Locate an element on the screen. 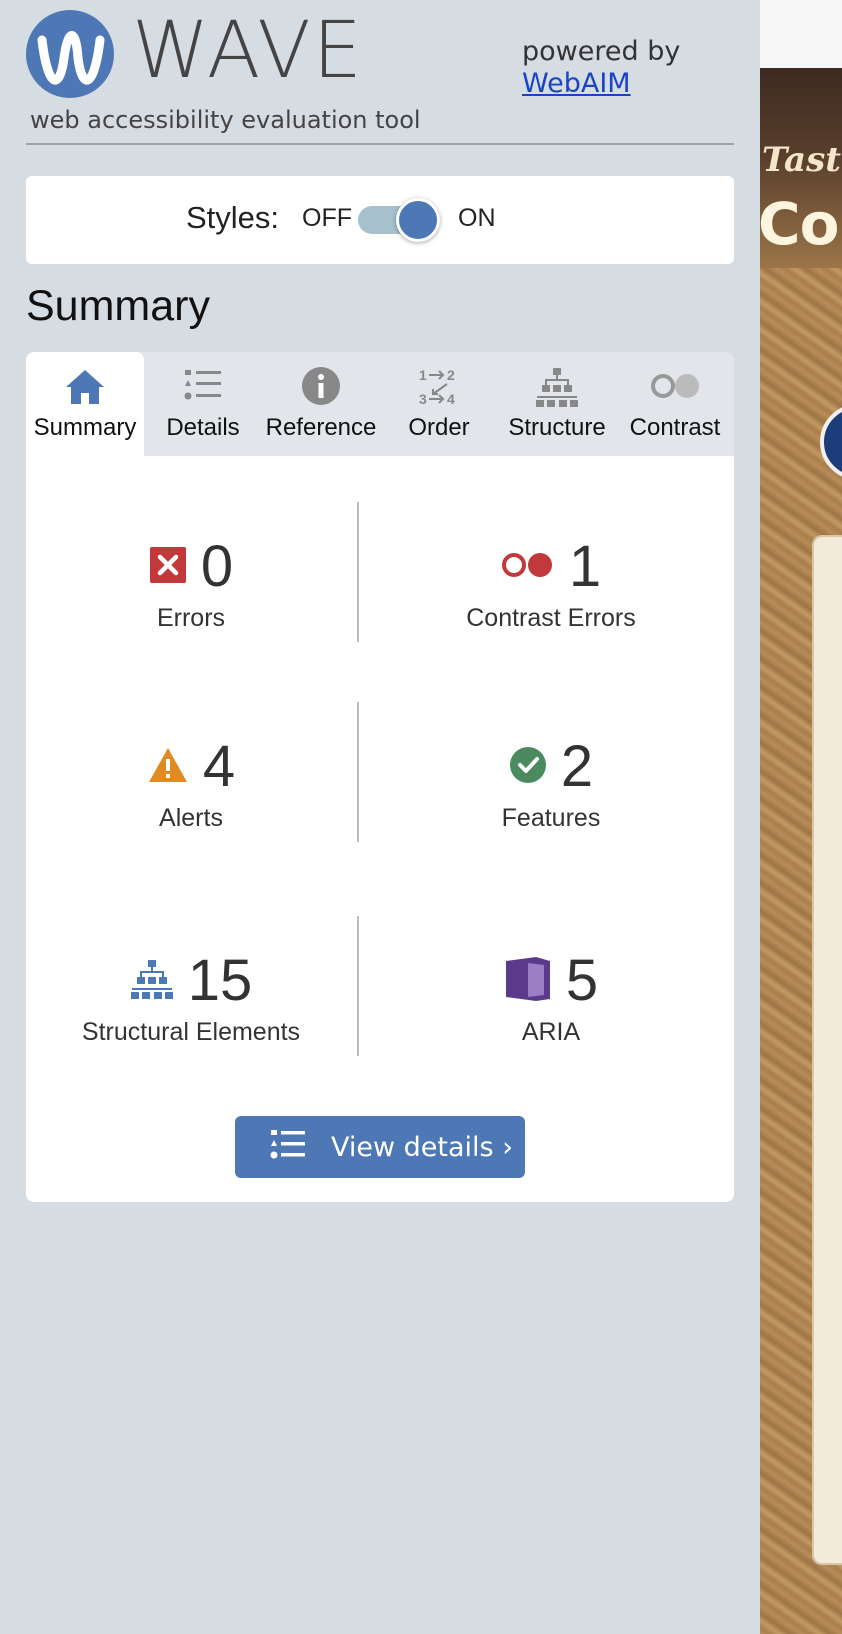  order-icon: 1 2 3 4 is located at coordinates (439, 389).